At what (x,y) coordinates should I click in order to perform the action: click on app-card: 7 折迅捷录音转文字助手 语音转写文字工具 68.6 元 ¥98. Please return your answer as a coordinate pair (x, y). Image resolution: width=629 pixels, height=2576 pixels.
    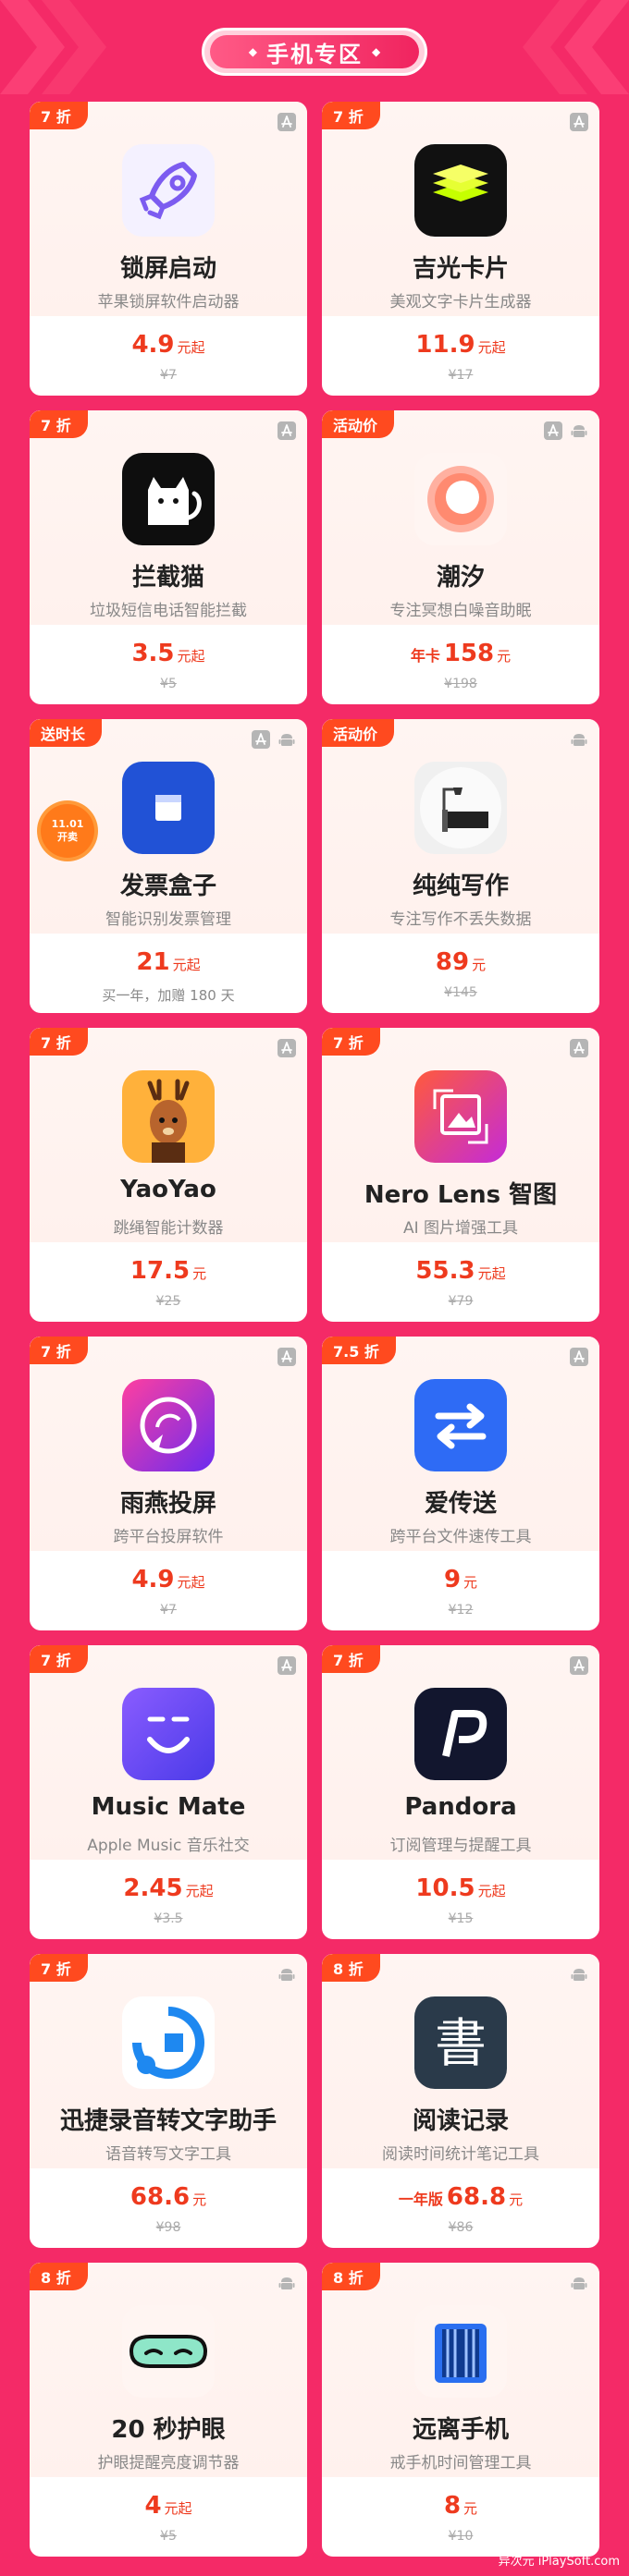
    Looking at the image, I should click on (168, 2101).